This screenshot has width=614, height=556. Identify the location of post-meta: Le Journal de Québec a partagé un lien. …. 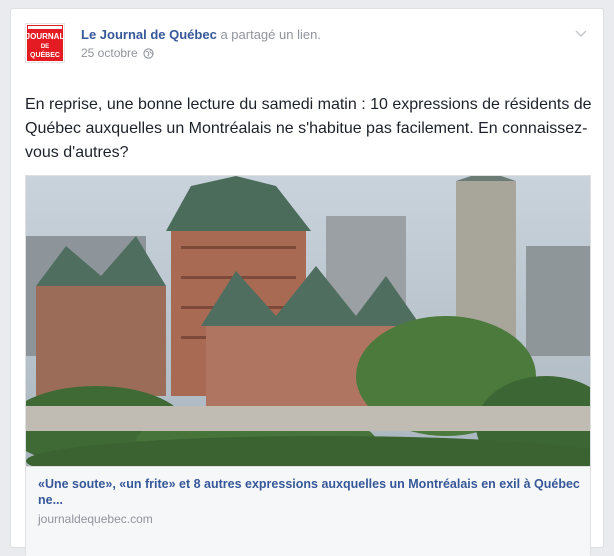
(201, 43).